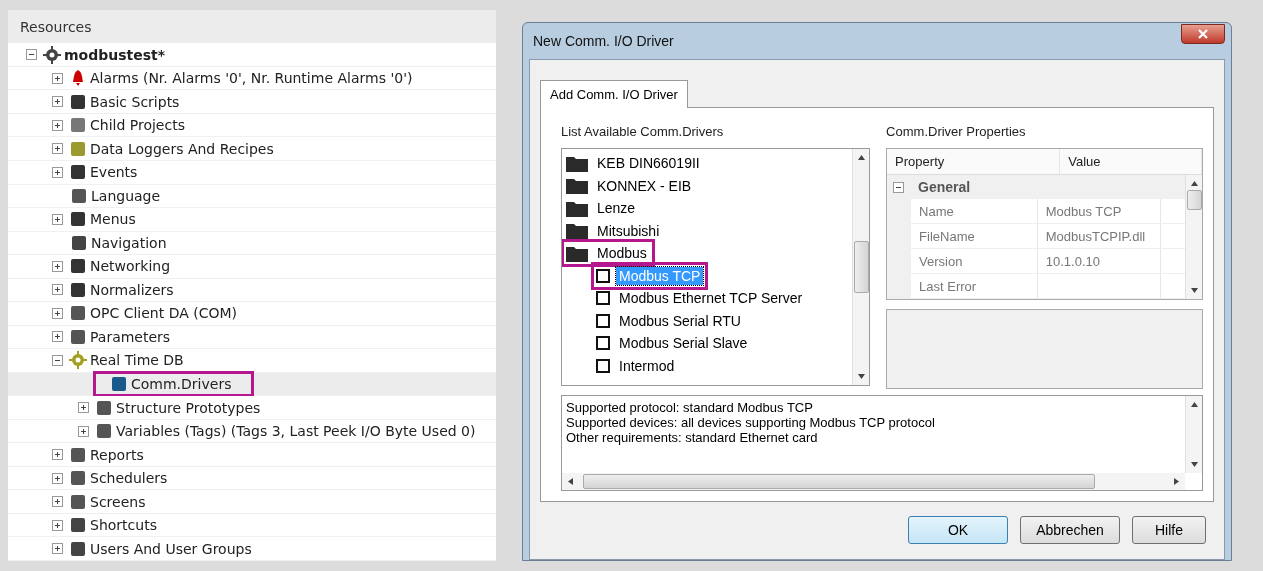 The height and width of the screenshot is (571, 1263). I want to click on driver-item: Mitsubishi, so click(628, 230).